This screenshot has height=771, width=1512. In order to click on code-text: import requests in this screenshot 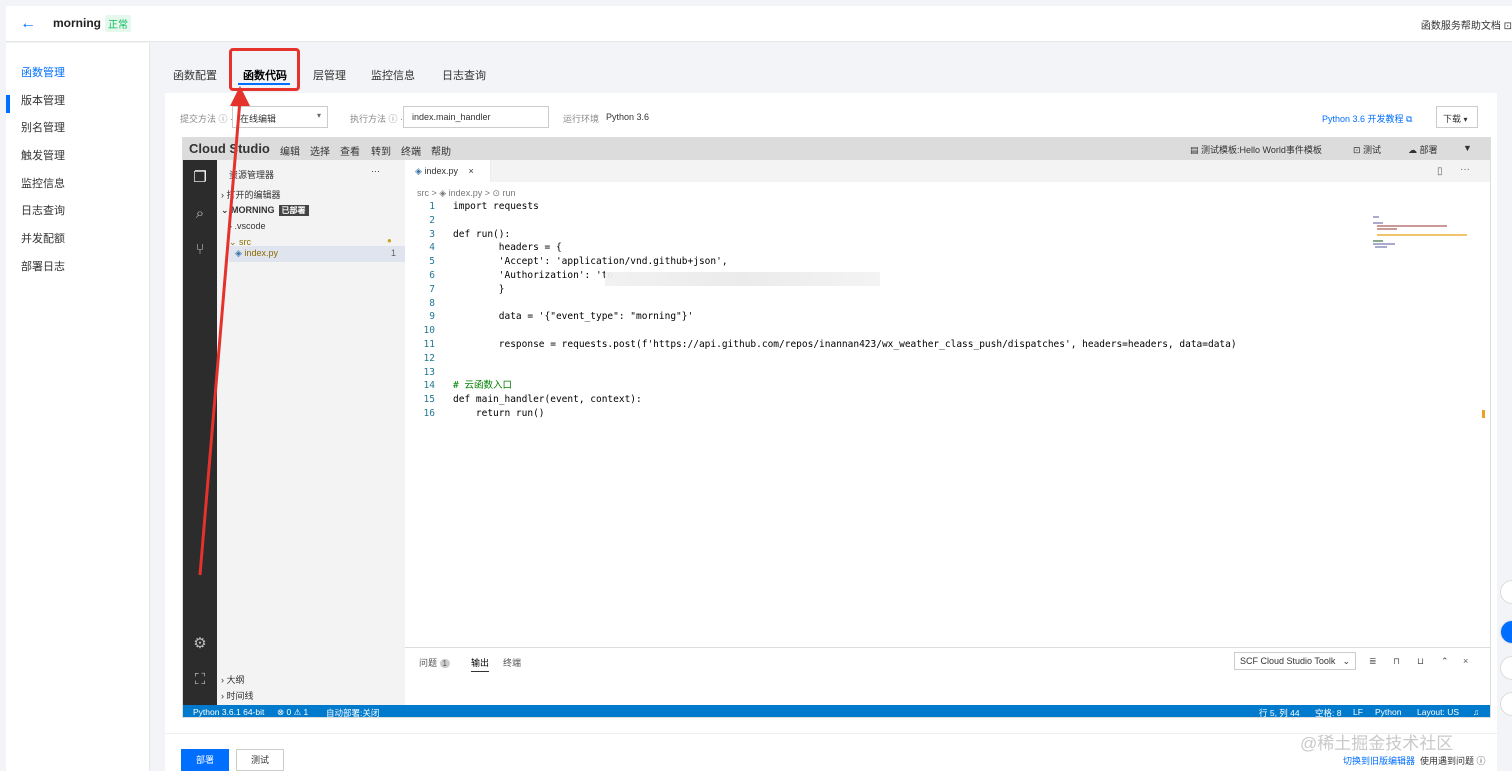, I will do `click(496, 206)`.